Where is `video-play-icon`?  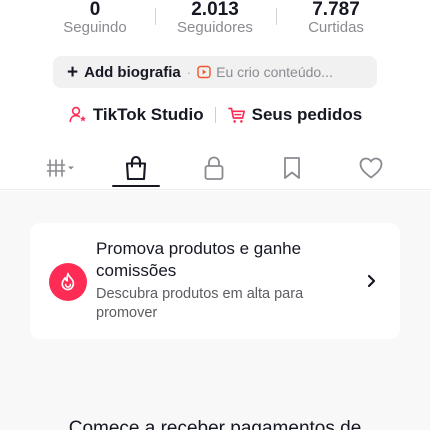
video-play-icon is located at coordinates (204, 72).